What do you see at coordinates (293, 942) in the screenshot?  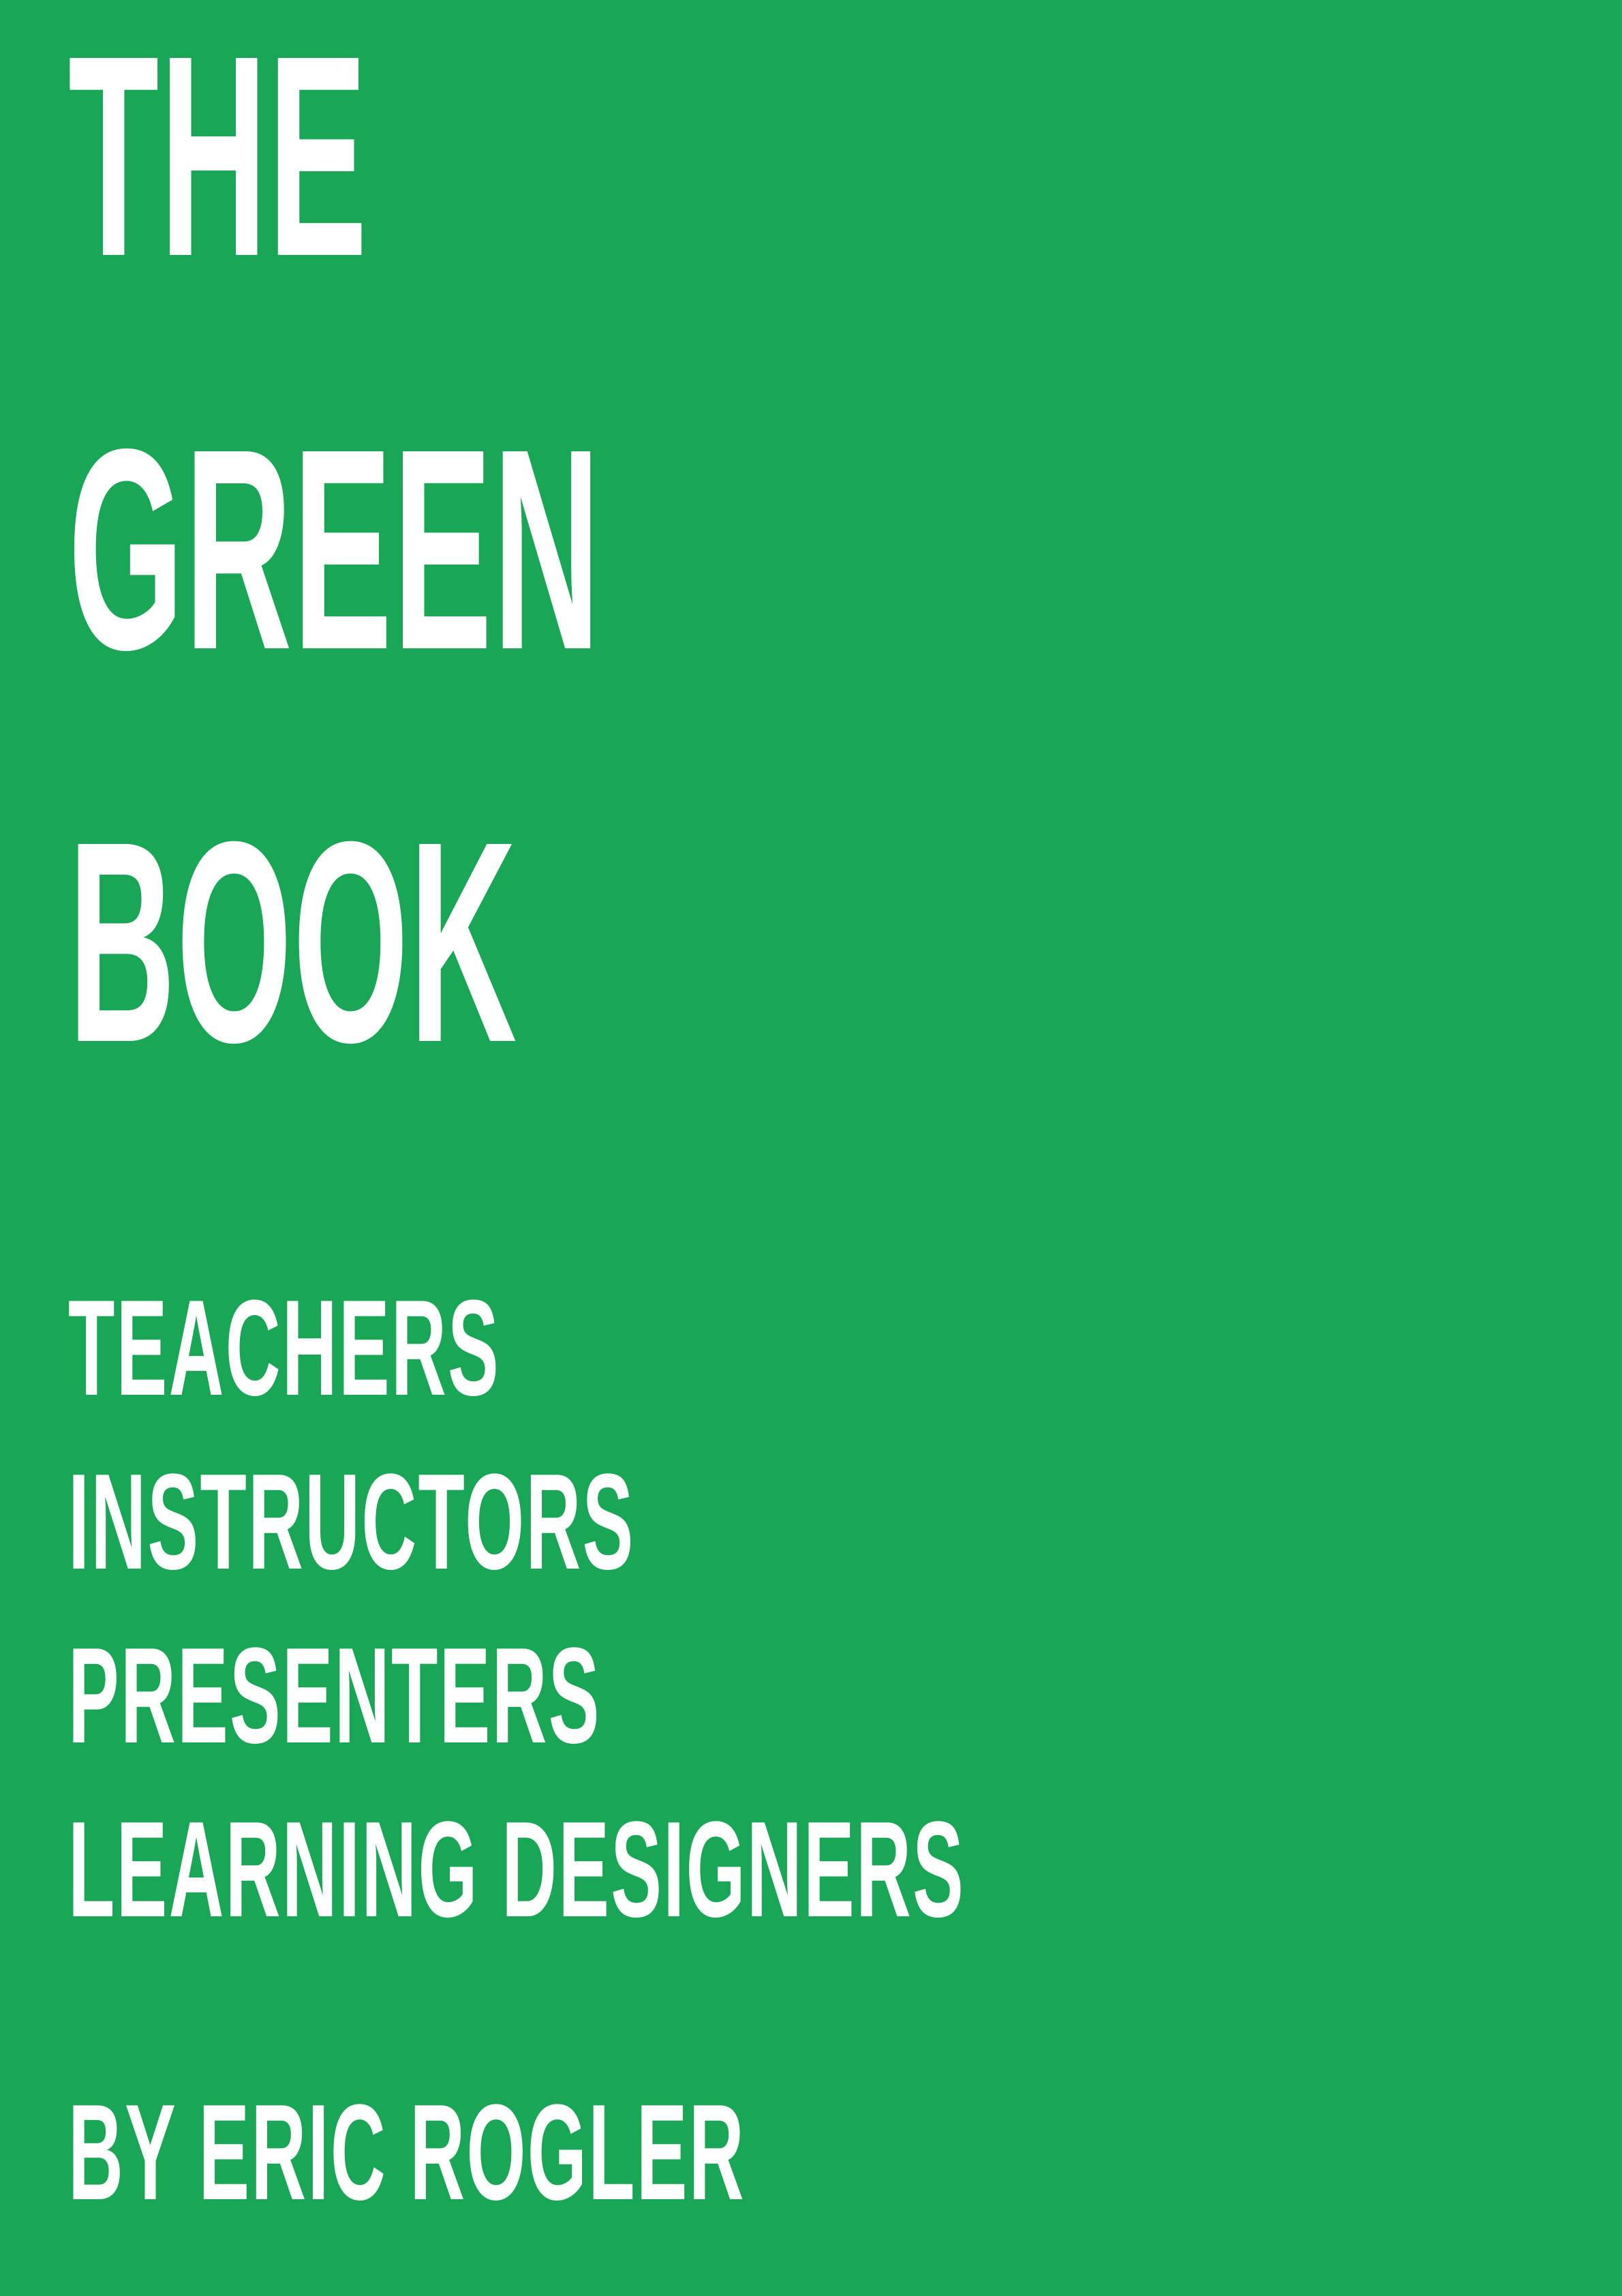 I see `title-line-book: BOOK` at bounding box center [293, 942].